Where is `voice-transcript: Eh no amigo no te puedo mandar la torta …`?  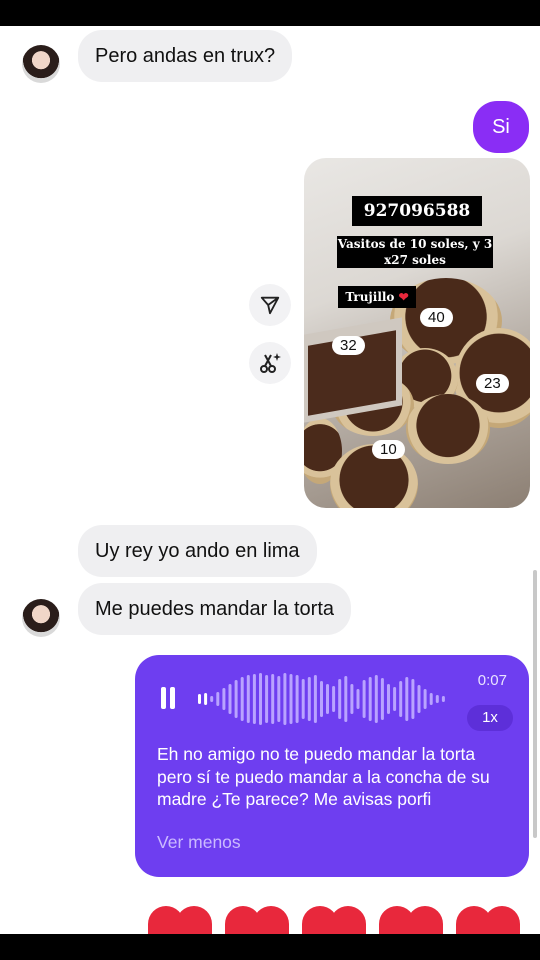
voice-transcript: Eh no amigo no te puedo mandar la torta … is located at coordinates (323, 776).